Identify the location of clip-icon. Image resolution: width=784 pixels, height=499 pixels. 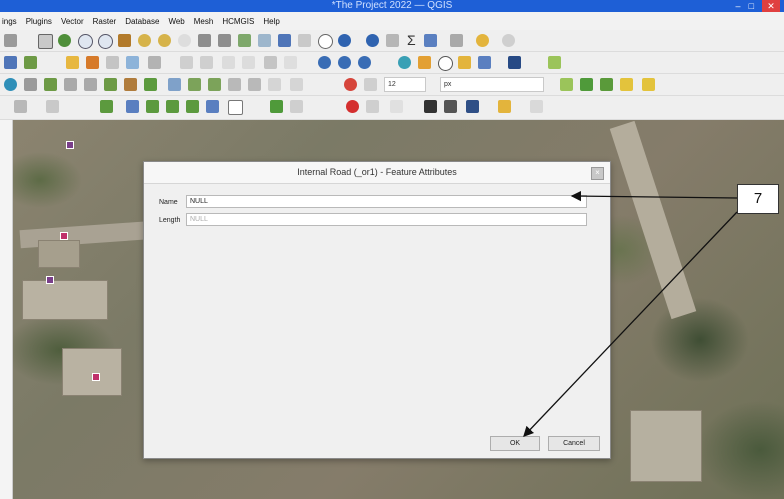
(172, 106).